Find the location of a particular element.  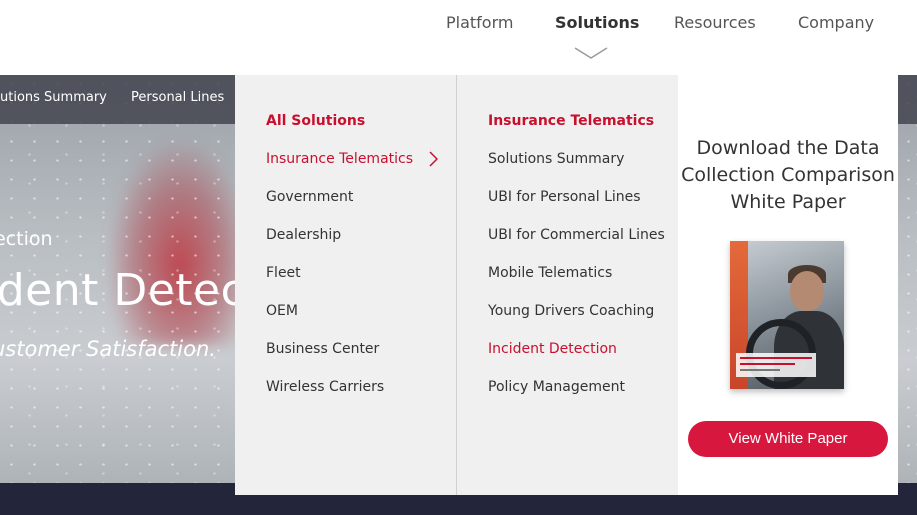

menu-item-business-center: Business Center is located at coordinates (322, 349).